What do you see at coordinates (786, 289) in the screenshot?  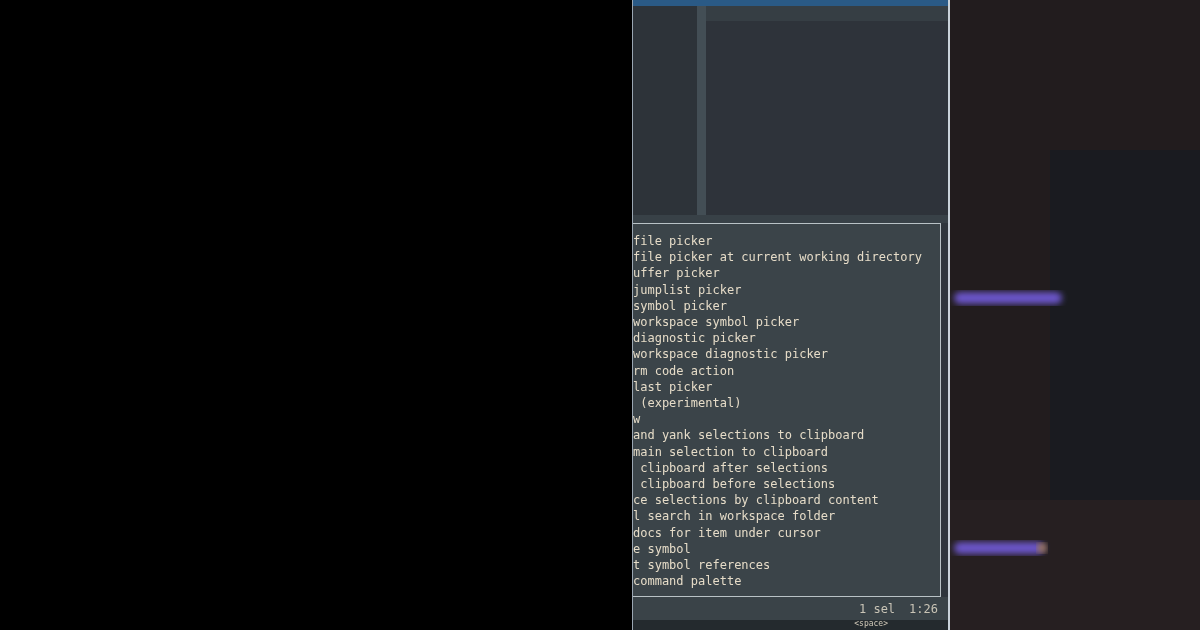 I see `menu-line: jumplist picker` at bounding box center [786, 289].